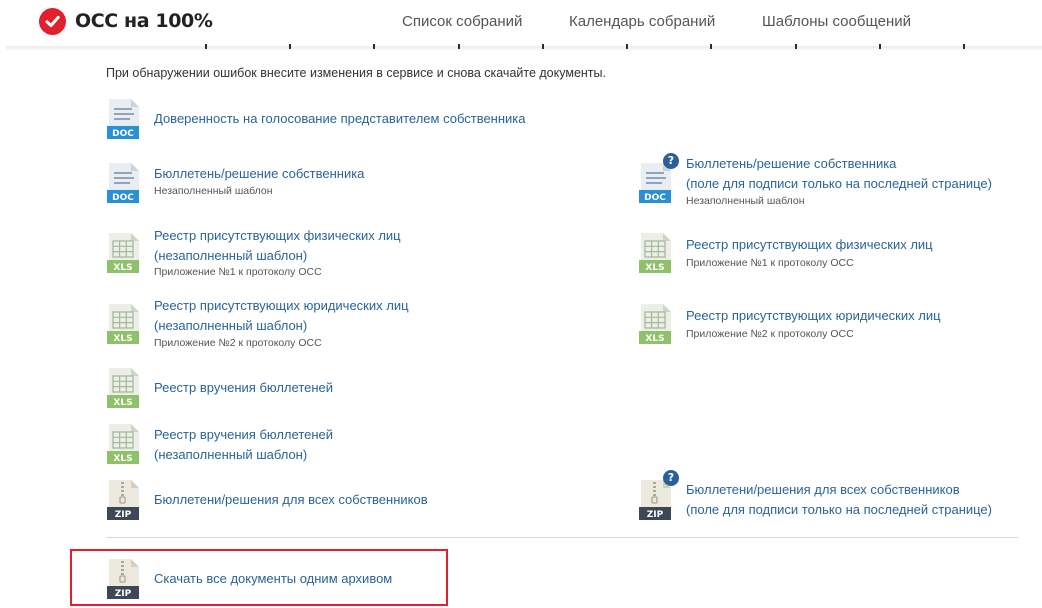  I want to click on logo-text: ОСС на 100%, so click(144, 21).